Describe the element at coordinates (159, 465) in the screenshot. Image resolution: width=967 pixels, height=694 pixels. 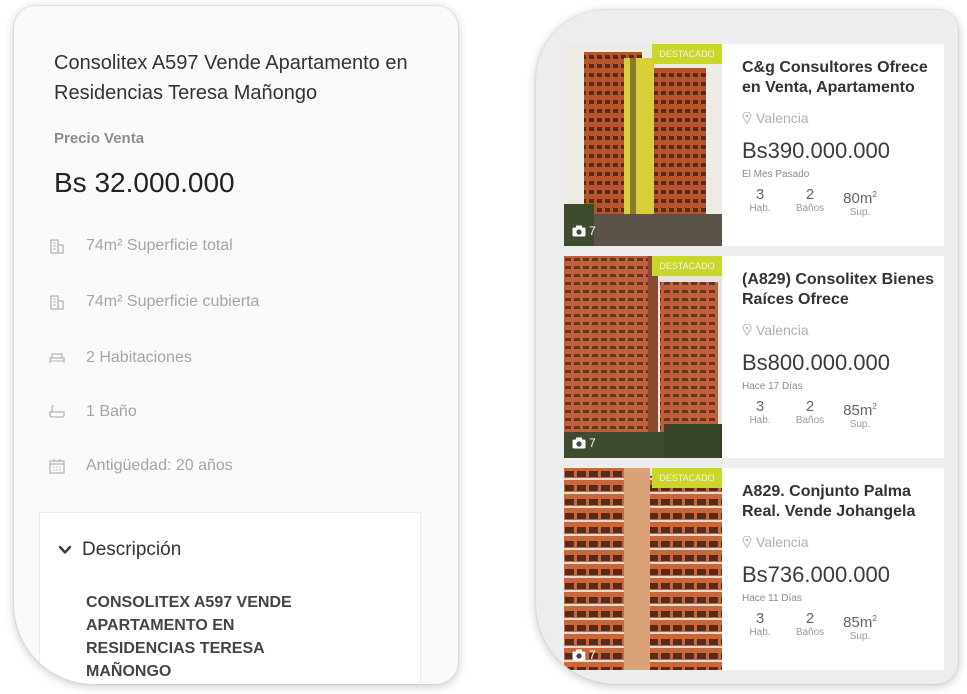
I see `feature-text: Antigüedad: 20 años` at that location.